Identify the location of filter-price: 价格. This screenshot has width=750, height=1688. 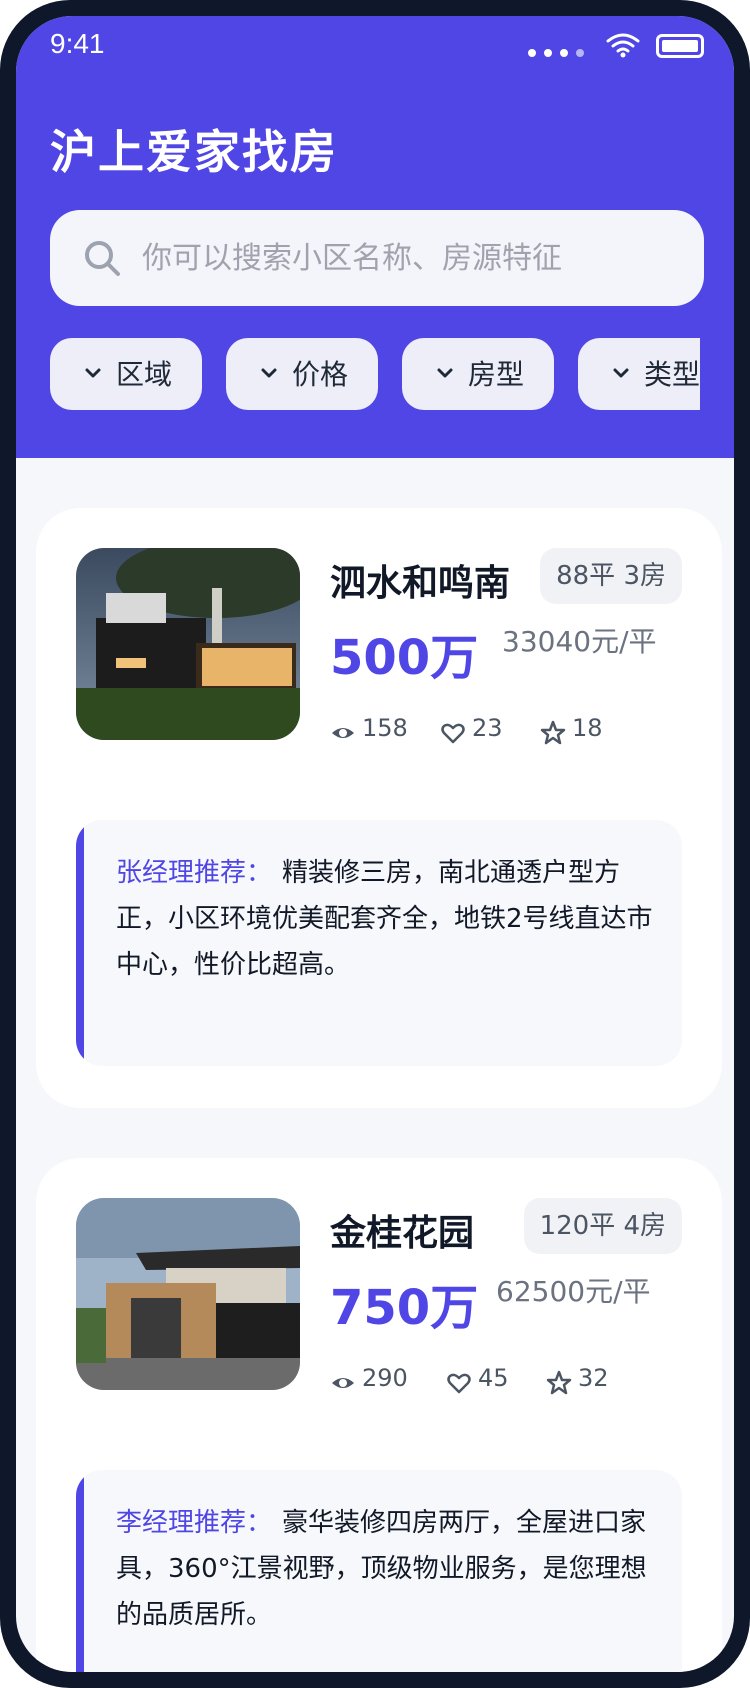
(302, 374).